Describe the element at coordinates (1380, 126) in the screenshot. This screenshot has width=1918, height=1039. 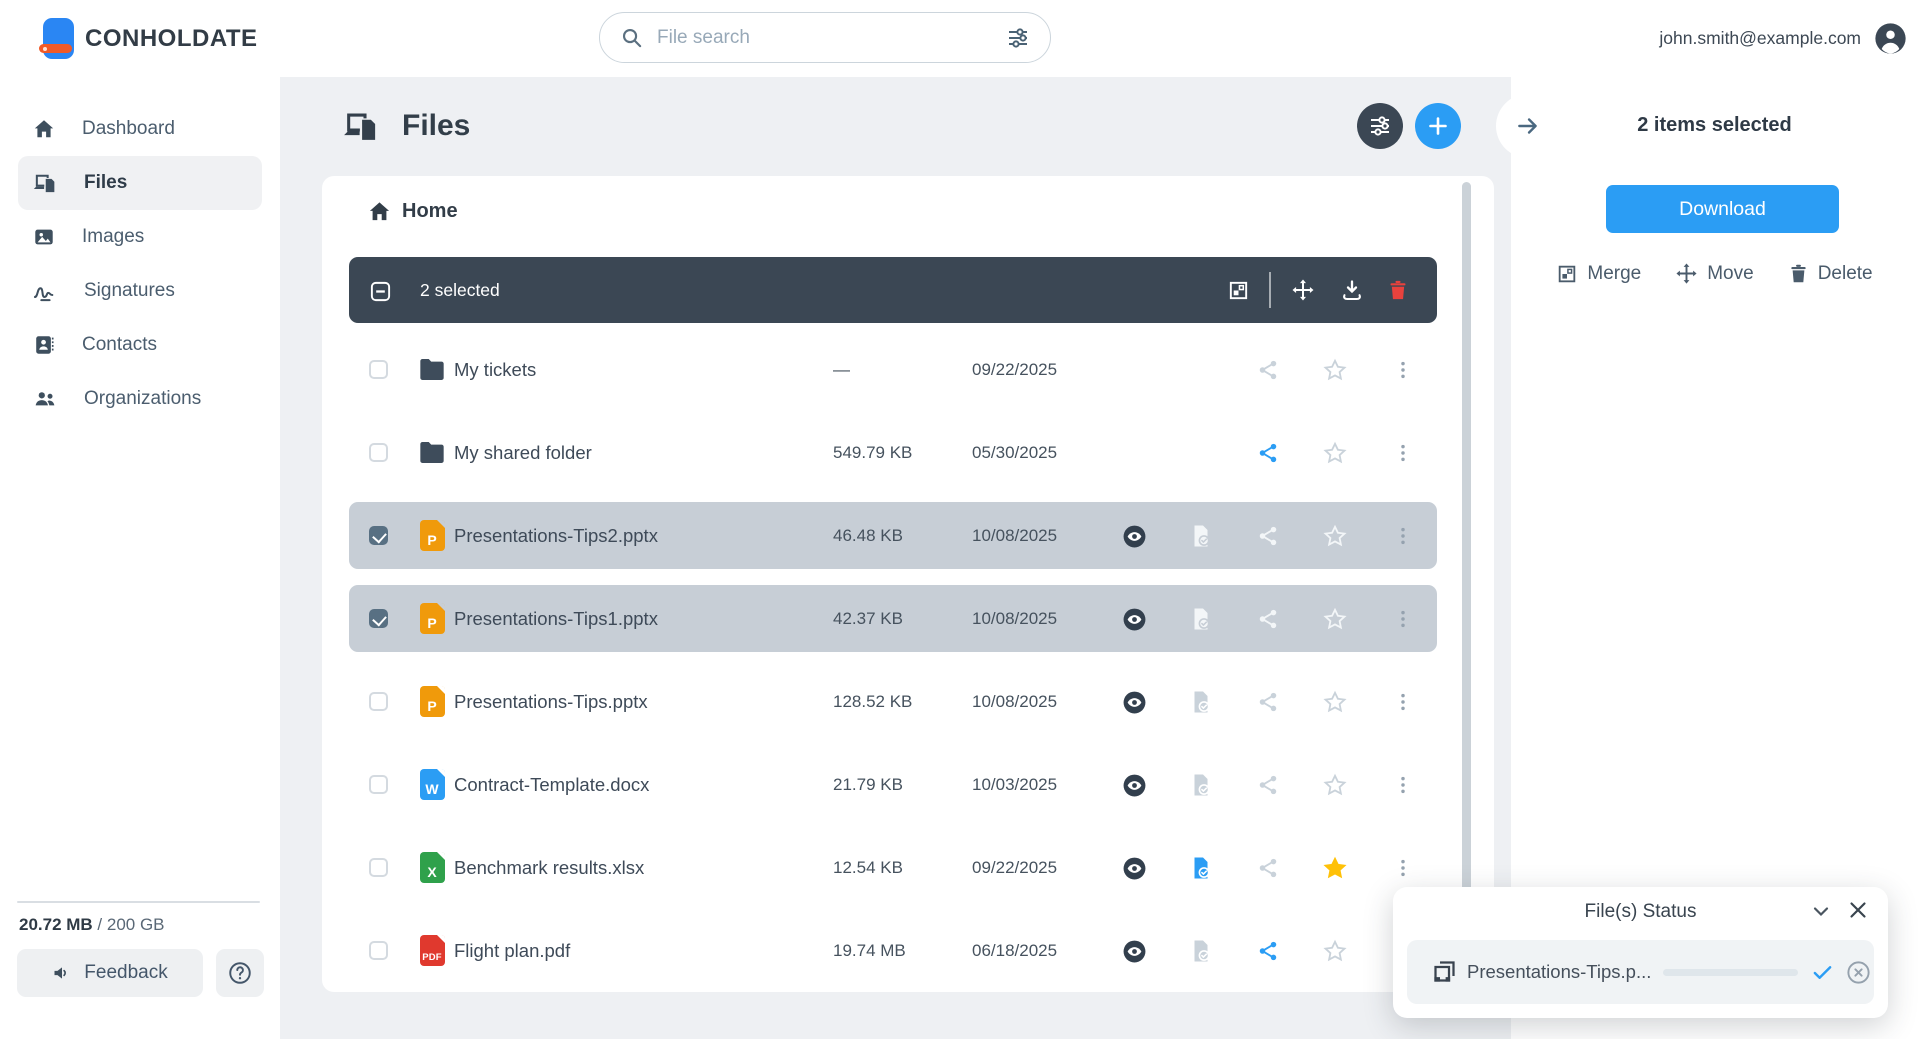
I see `list-filter-button` at that location.